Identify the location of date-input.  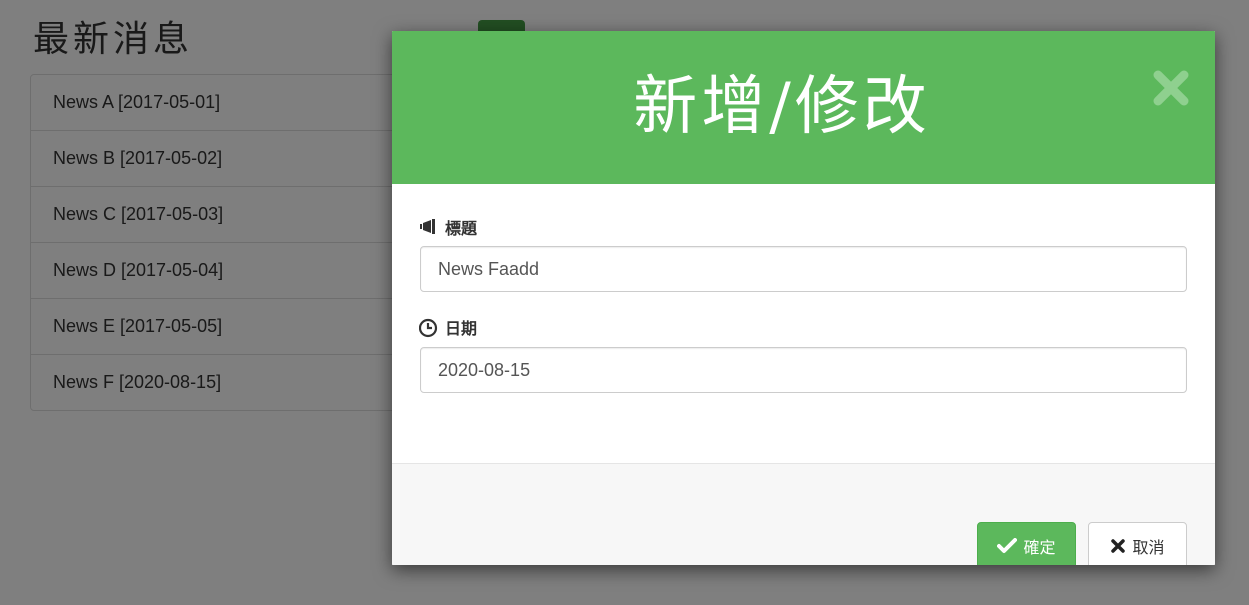
(803, 370).